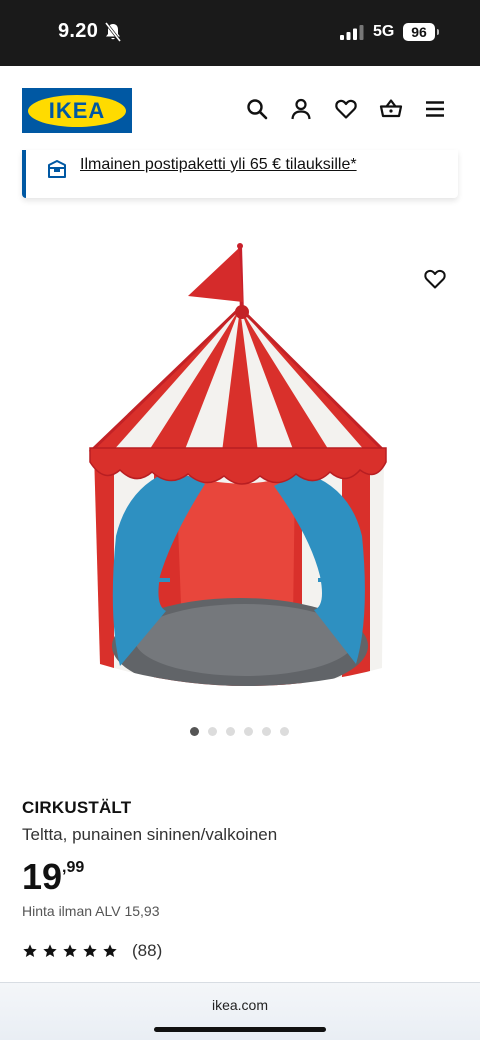 The width and height of the screenshot is (480, 1040). What do you see at coordinates (239, 732) in the screenshot?
I see `image-carousel-dots` at bounding box center [239, 732].